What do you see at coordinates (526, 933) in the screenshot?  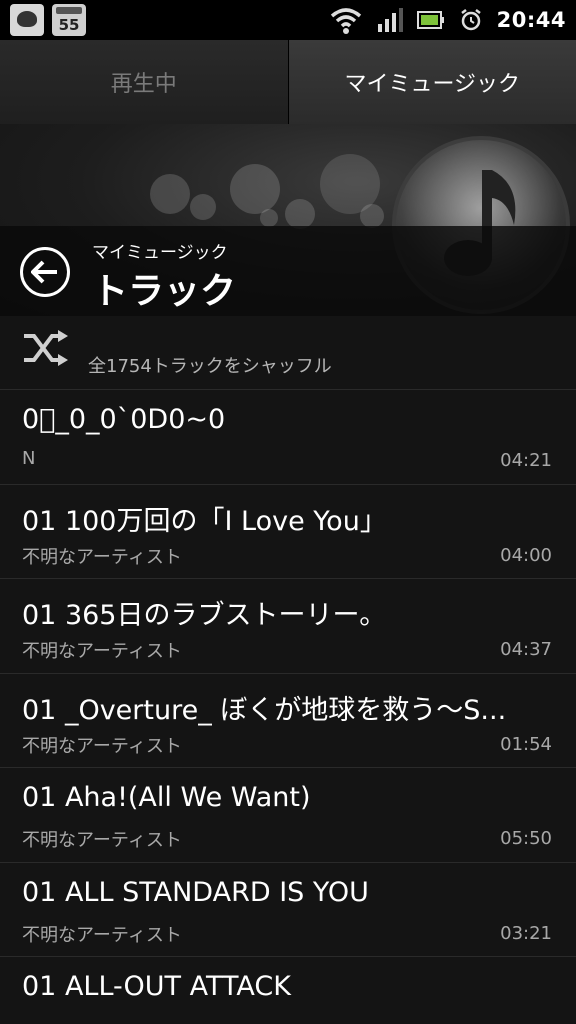 I see `track-duration: 03:21` at bounding box center [526, 933].